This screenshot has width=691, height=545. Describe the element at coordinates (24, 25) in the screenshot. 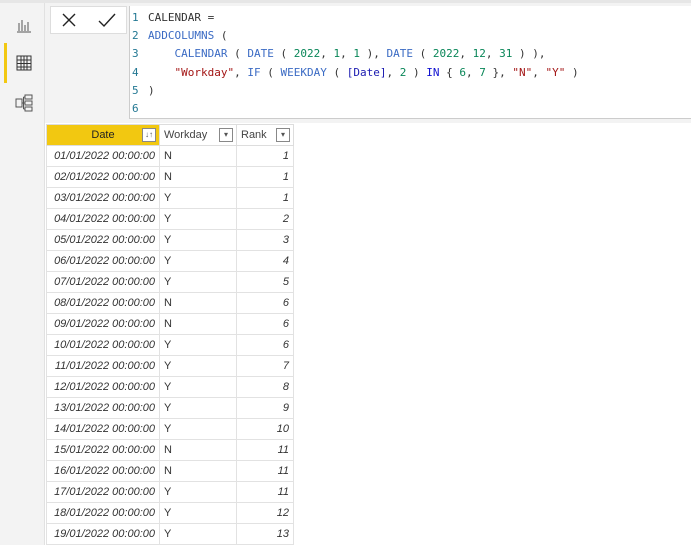

I see `report-view-button` at that location.